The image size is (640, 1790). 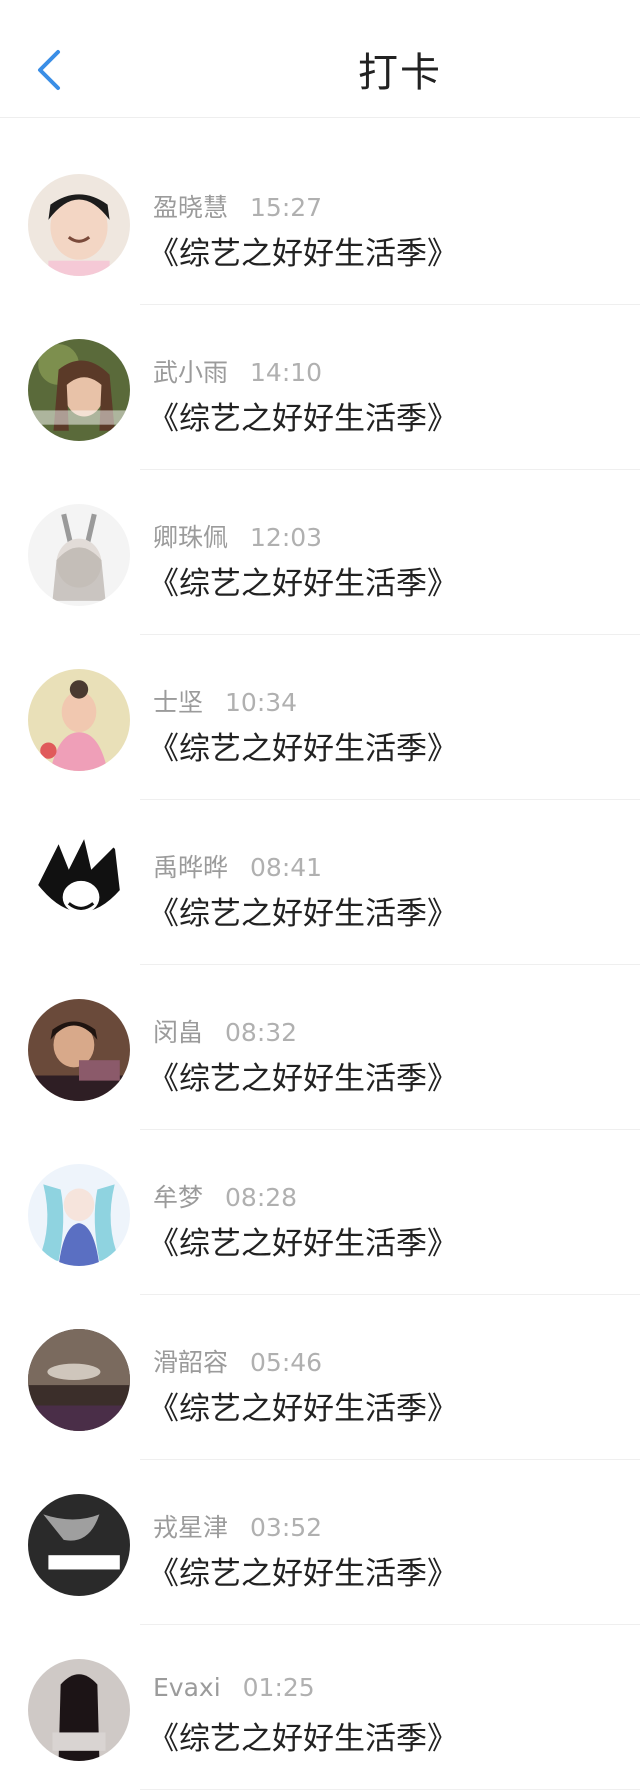 I want to click on user-name: 闵畠, so click(x=178, y=1032).